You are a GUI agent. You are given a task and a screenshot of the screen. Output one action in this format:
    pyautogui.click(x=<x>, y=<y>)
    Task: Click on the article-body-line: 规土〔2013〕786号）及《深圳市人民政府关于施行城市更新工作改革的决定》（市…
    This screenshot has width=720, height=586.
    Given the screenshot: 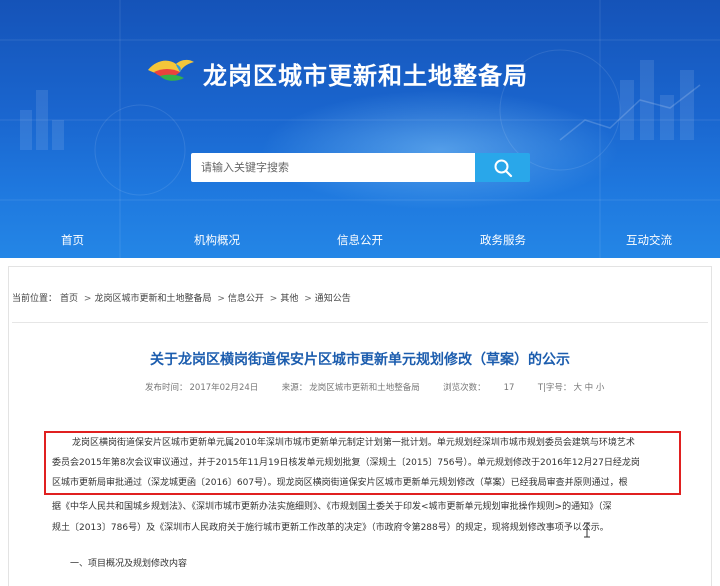 What is the action you would take?
    pyautogui.click(x=330, y=528)
    